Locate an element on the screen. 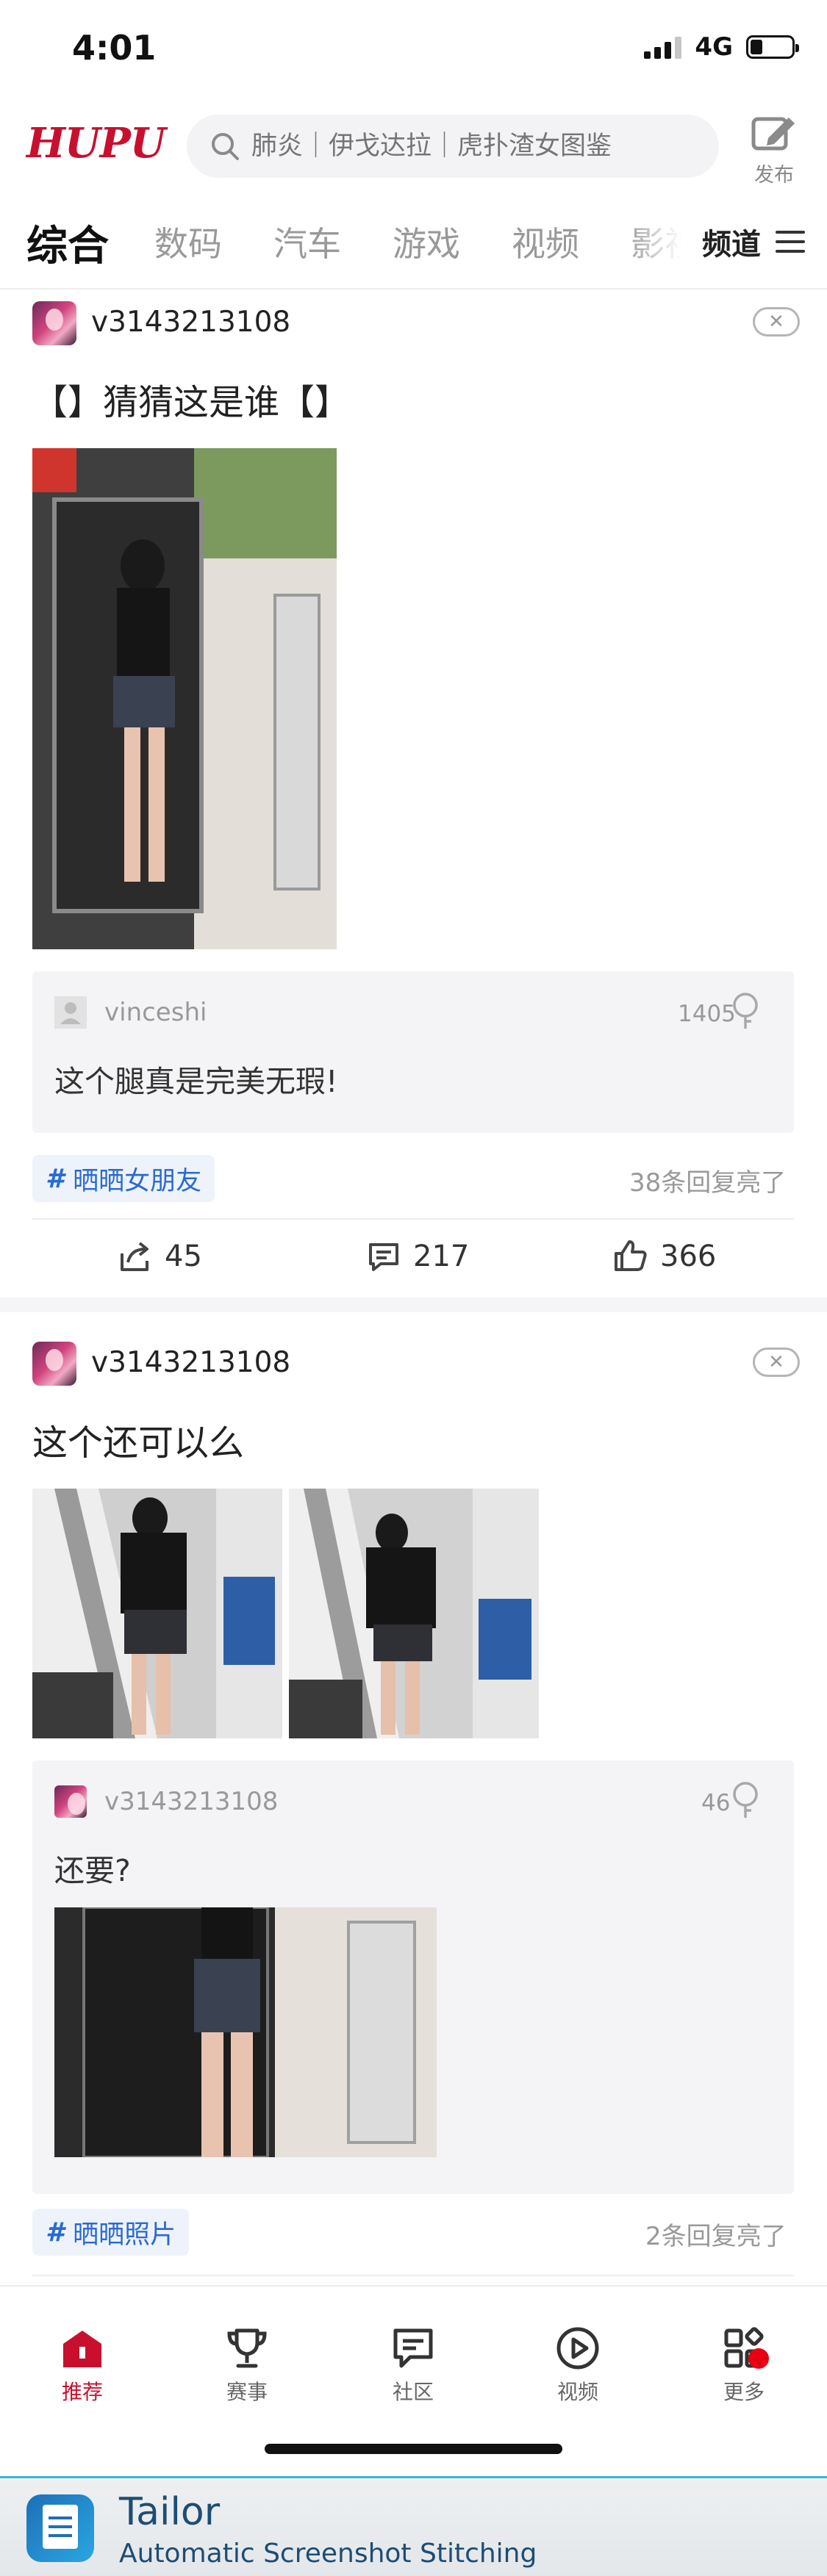  tab-zonghe: 综合 is located at coordinates (67, 243).